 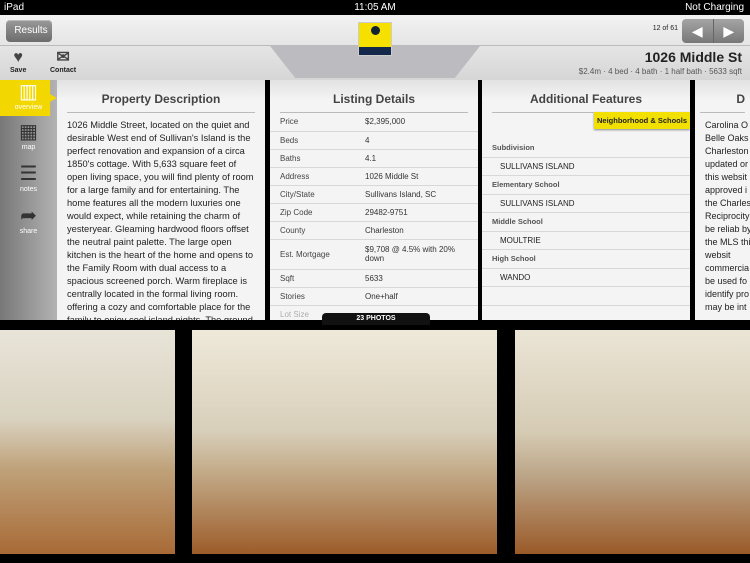 I want to click on detail-row: Sqft 5633, so click(x=374, y=278).